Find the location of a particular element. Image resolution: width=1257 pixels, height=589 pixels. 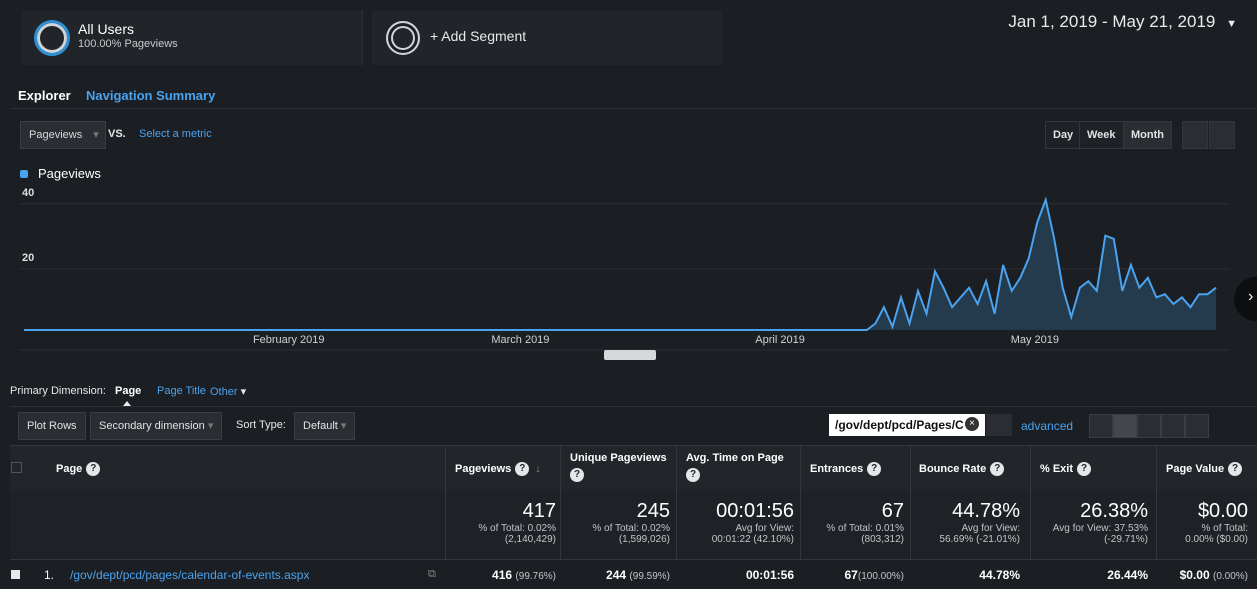

sort-type-value: Default is located at coordinates (320, 426).